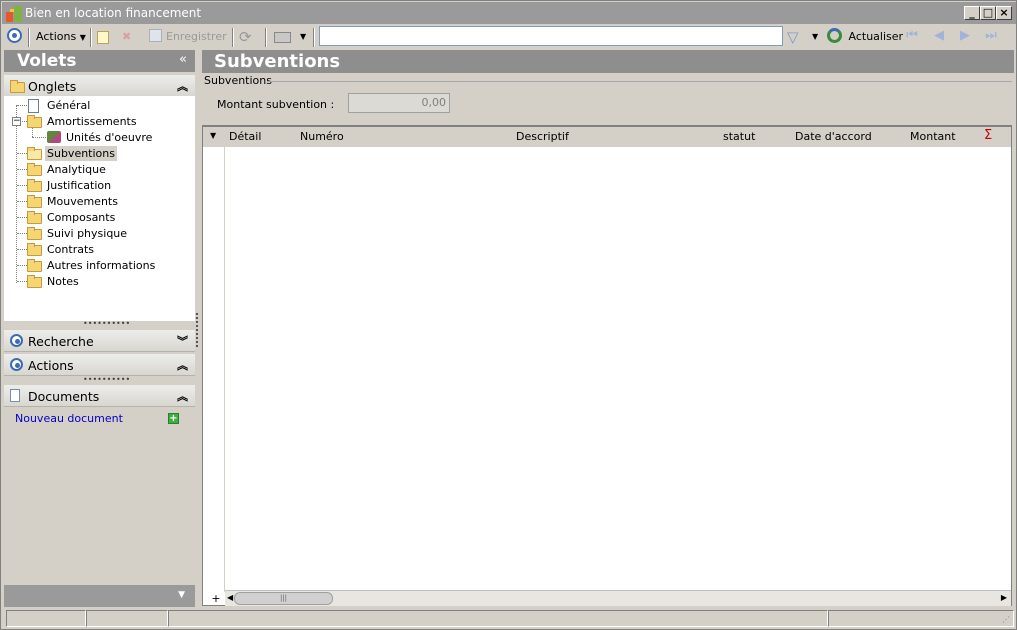  What do you see at coordinates (245, 136) in the screenshot?
I see `column-header-detail: Détail` at bounding box center [245, 136].